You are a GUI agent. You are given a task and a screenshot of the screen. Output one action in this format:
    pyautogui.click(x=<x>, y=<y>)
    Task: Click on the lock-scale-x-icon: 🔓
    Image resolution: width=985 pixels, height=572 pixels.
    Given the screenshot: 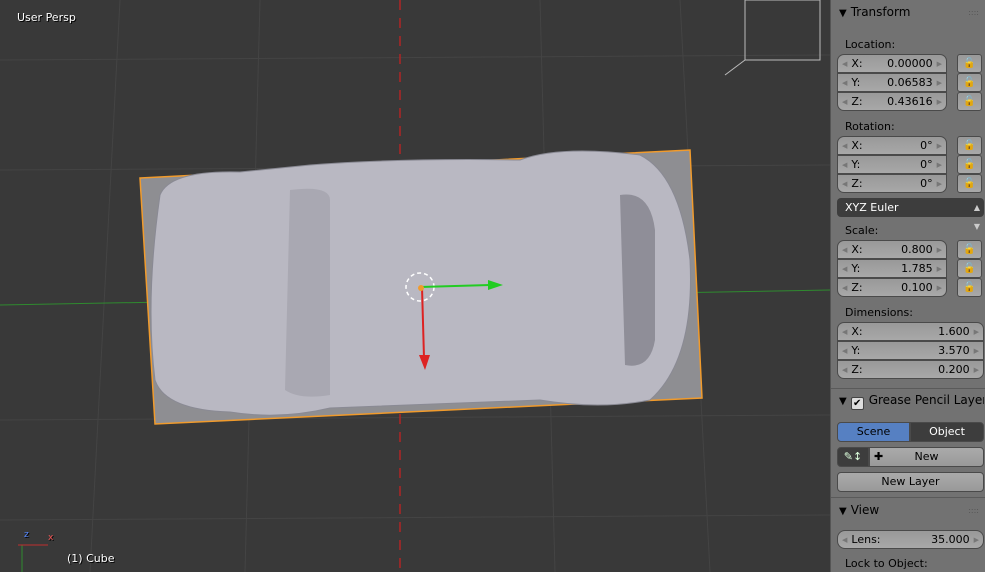 What is the action you would take?
    pyautogui.click(x=969, y=249)
    